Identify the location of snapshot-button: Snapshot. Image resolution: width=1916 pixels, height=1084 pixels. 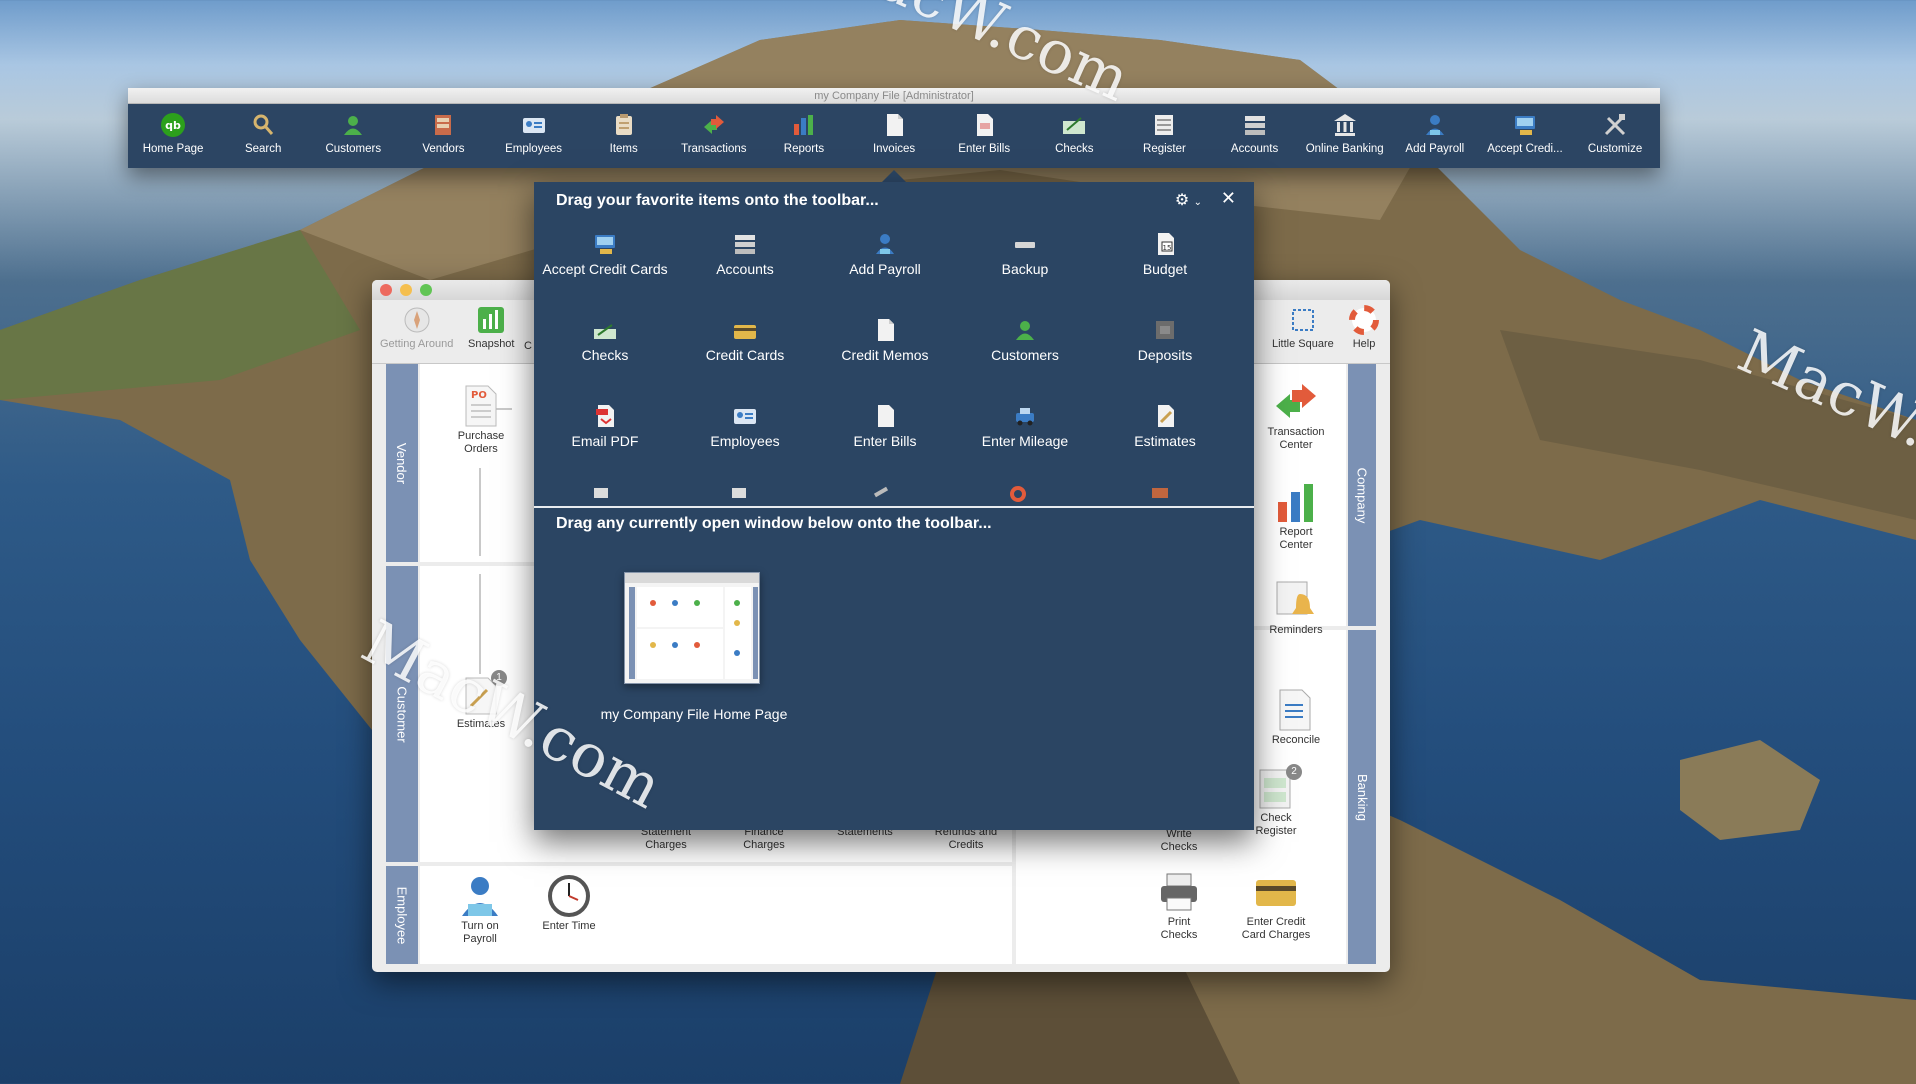
(491, 327).